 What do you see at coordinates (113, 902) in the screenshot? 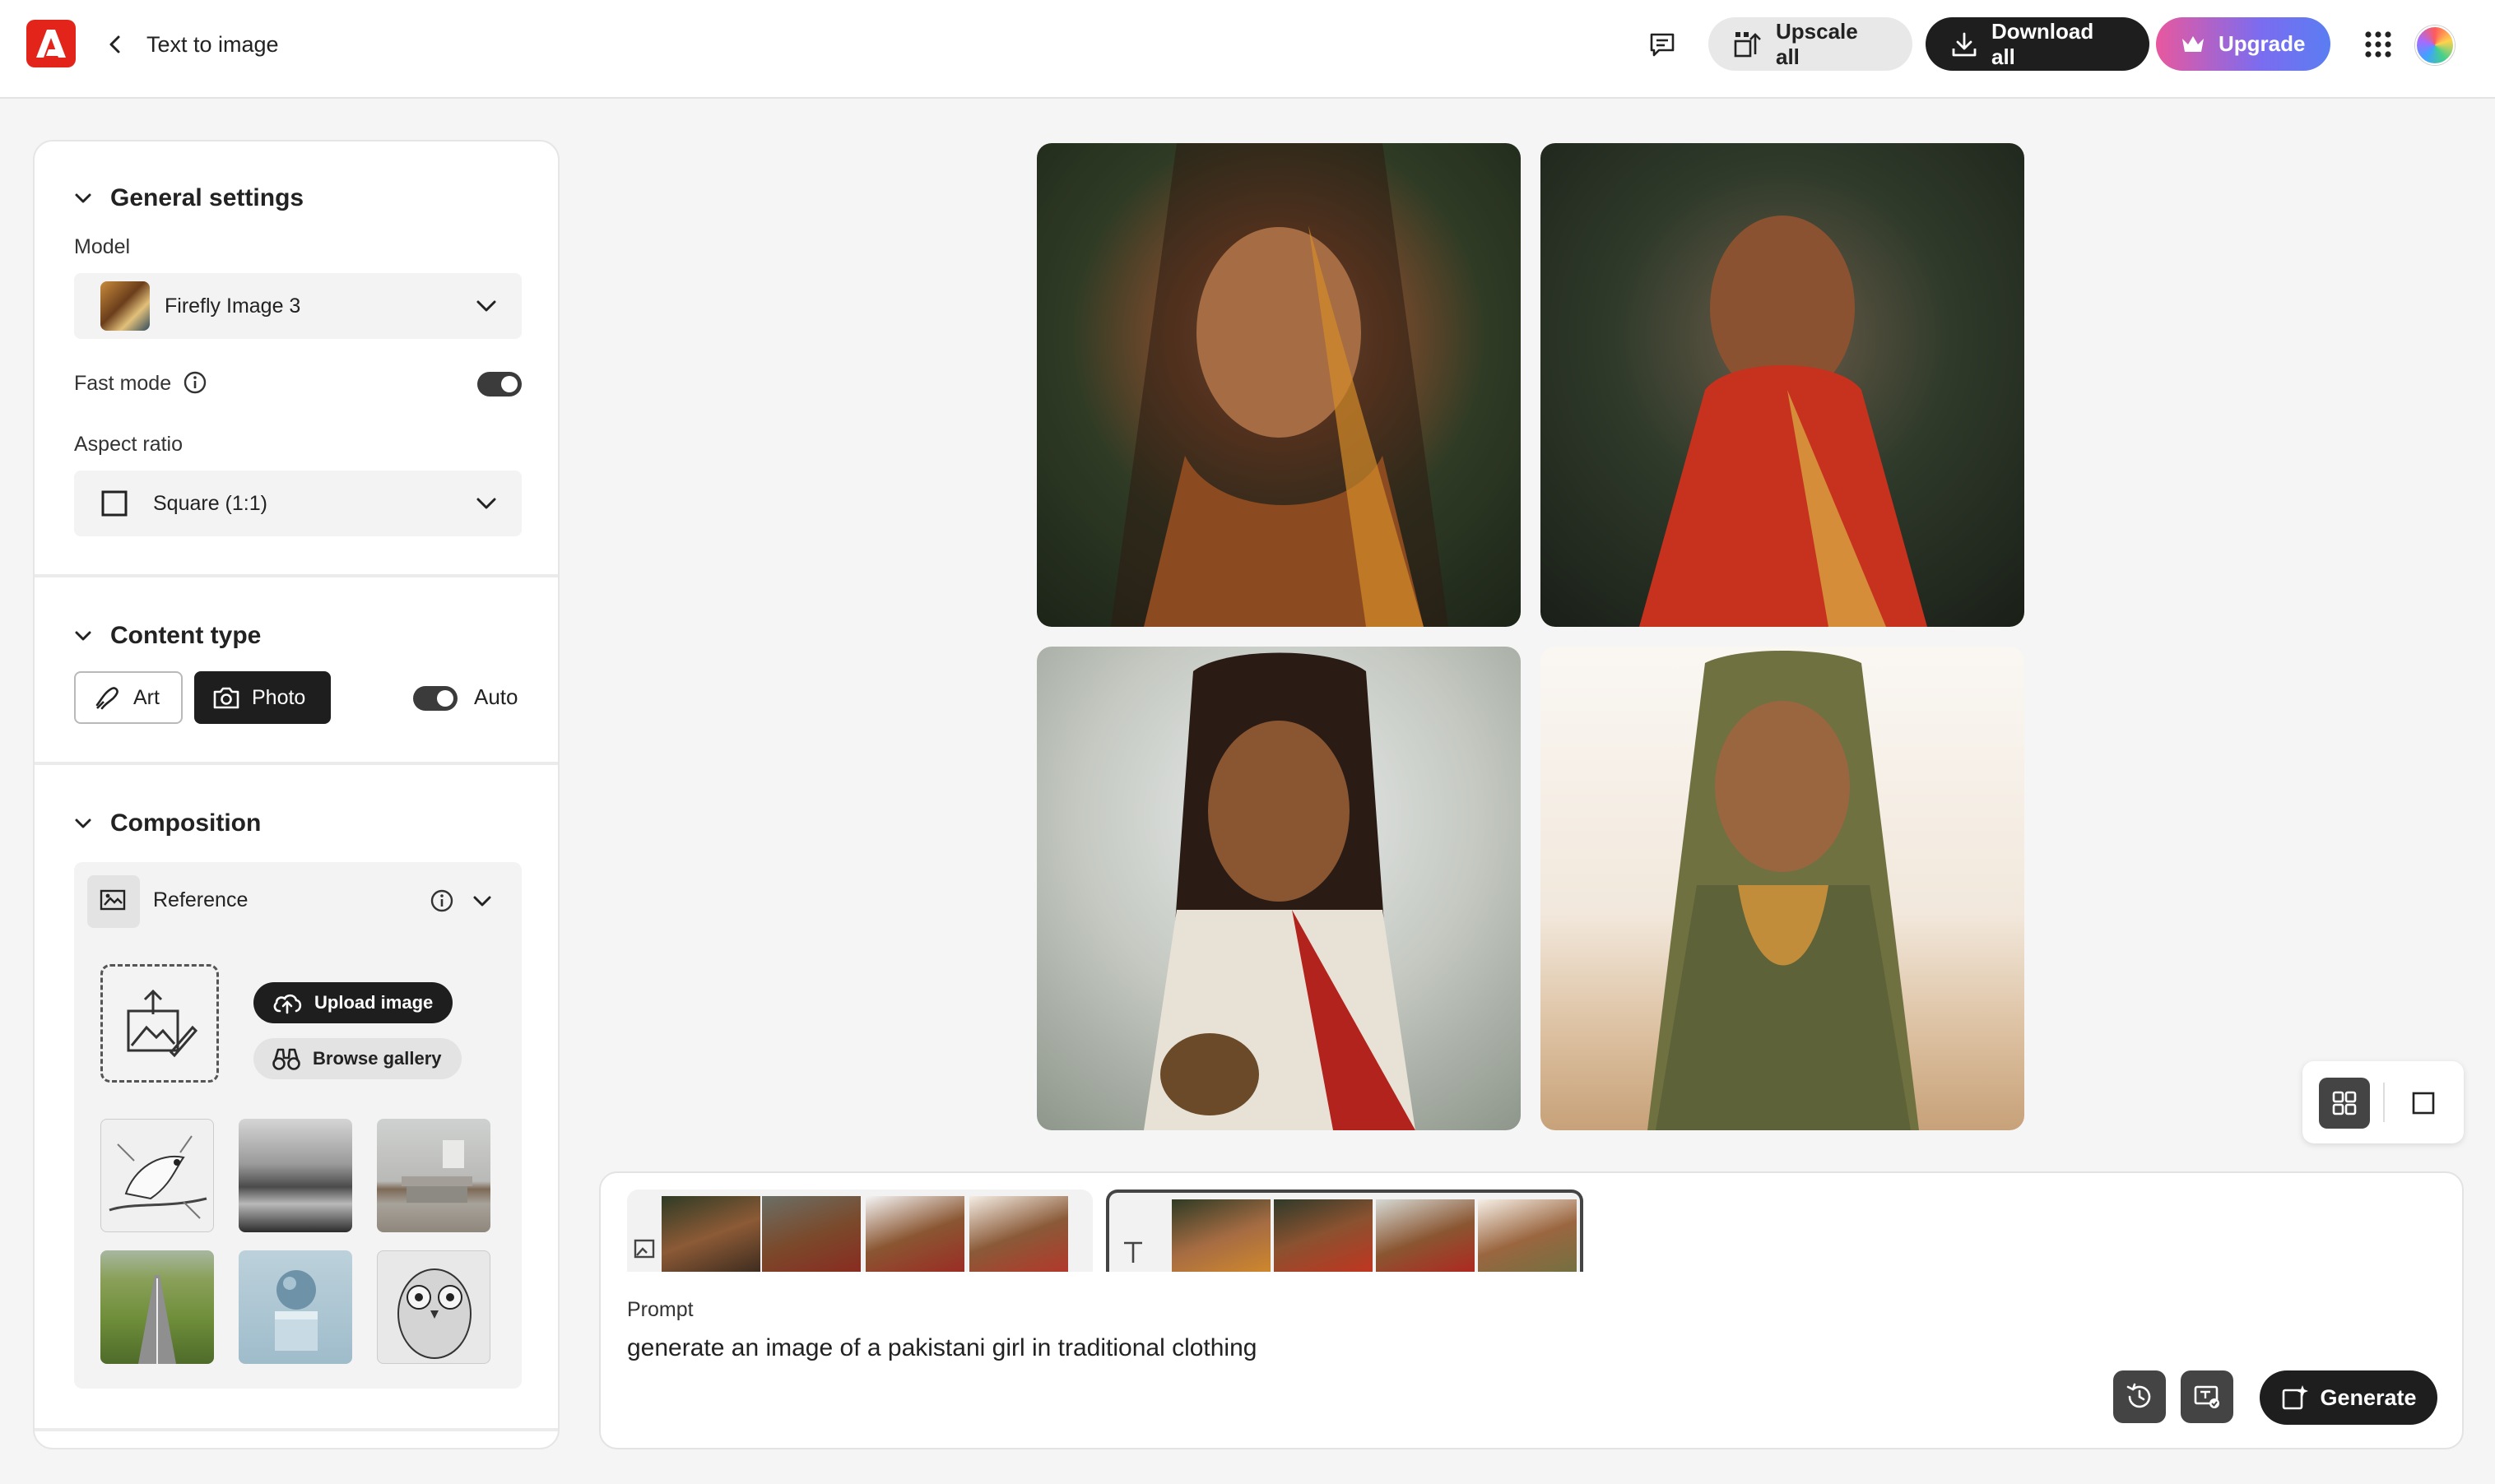
I see `reference-icon` at bounding box center [113, 902].